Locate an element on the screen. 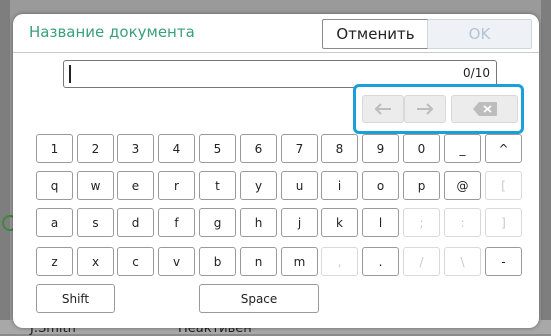 The width and height of the screenshot is (551, 336). background-left-panel is located at coordinates (5, 167).